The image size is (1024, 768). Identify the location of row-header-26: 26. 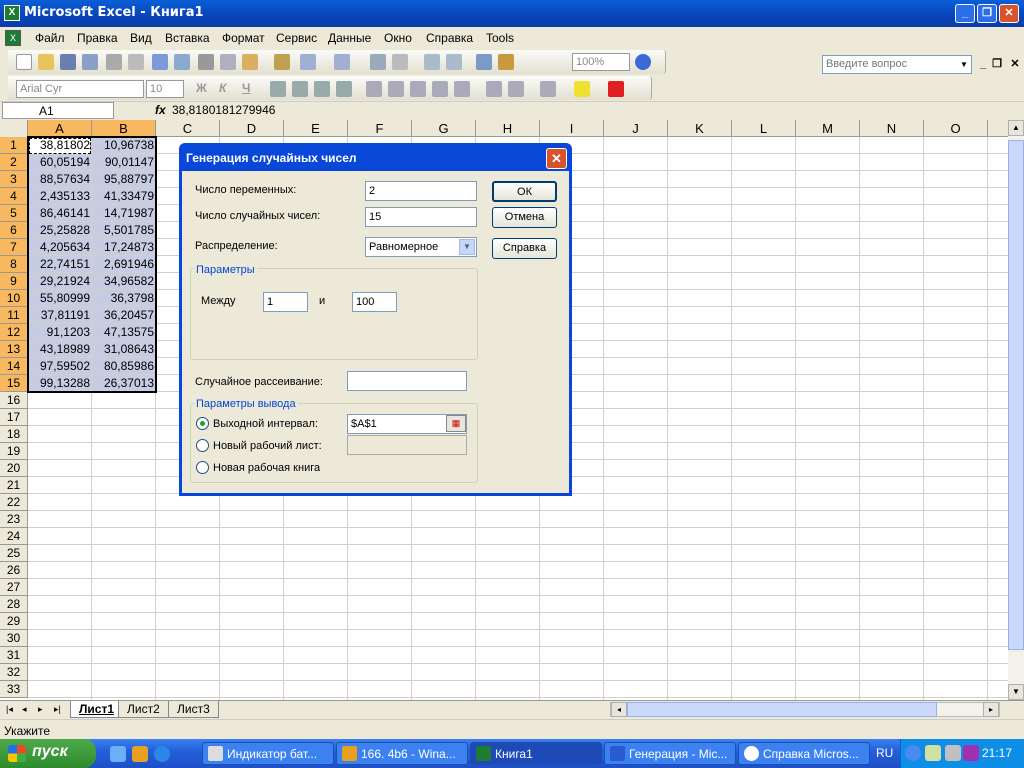
(14, 570).